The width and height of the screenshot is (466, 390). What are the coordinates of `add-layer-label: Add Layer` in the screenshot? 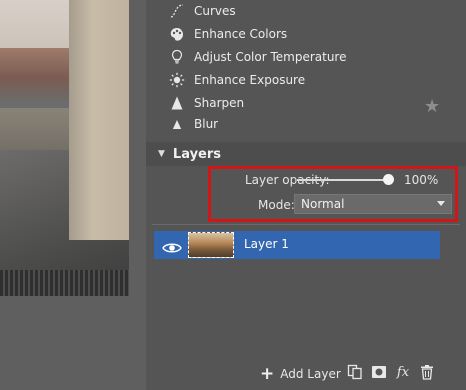 It's located at (310, 374).